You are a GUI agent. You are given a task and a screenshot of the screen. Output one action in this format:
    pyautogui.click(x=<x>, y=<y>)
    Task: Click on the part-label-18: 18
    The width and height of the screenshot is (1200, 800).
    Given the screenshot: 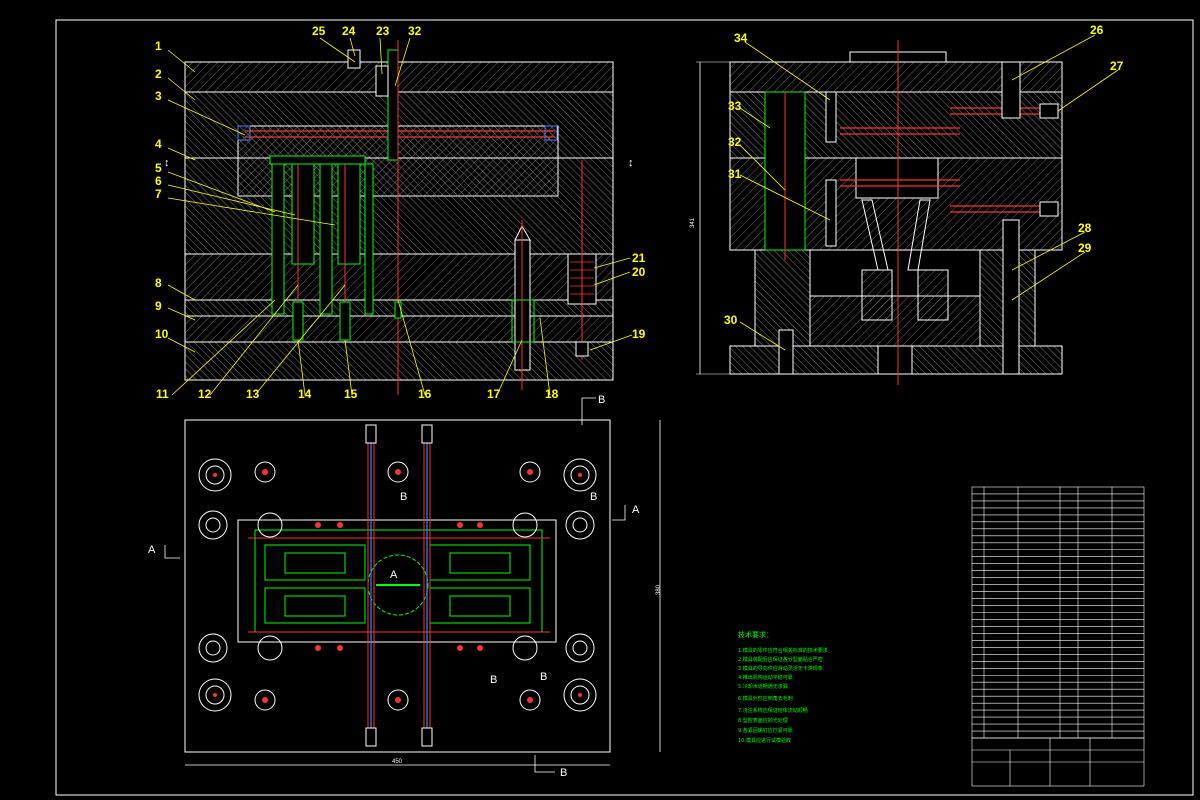 What is the action you would take?
    pyautogui.click(x=552, y=394)
    